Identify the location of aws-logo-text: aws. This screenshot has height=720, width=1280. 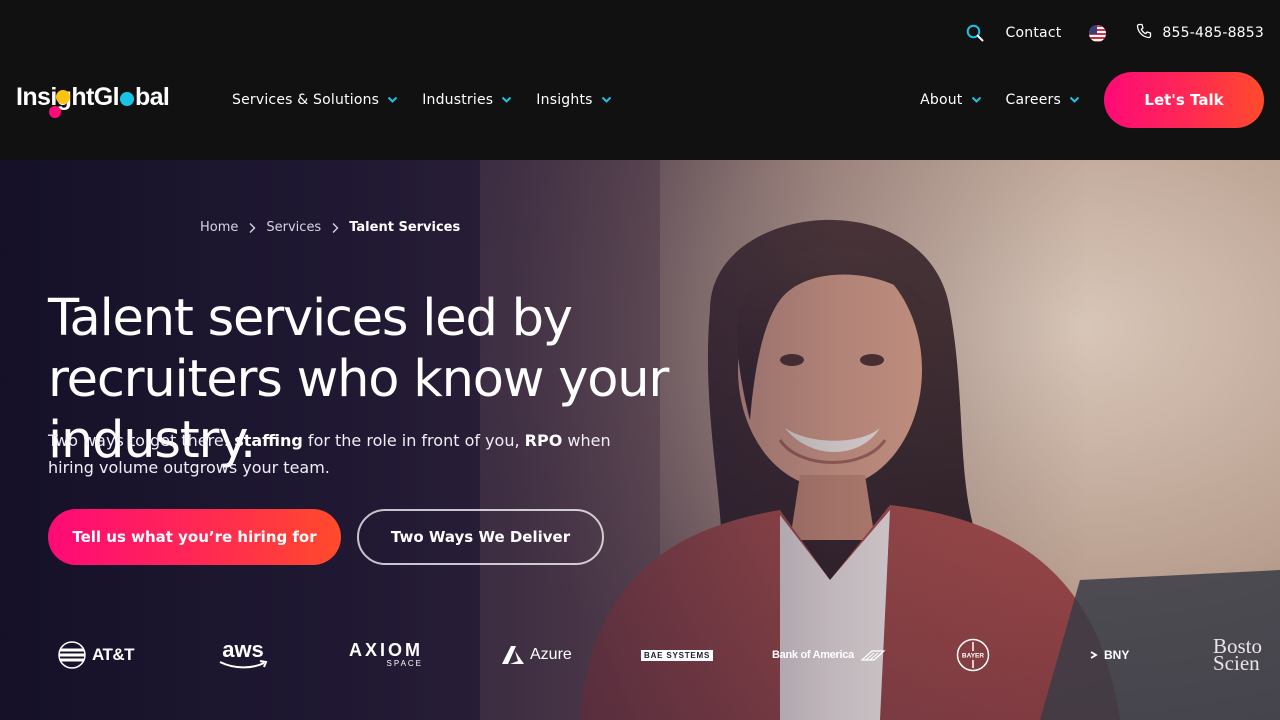
(243, 649).